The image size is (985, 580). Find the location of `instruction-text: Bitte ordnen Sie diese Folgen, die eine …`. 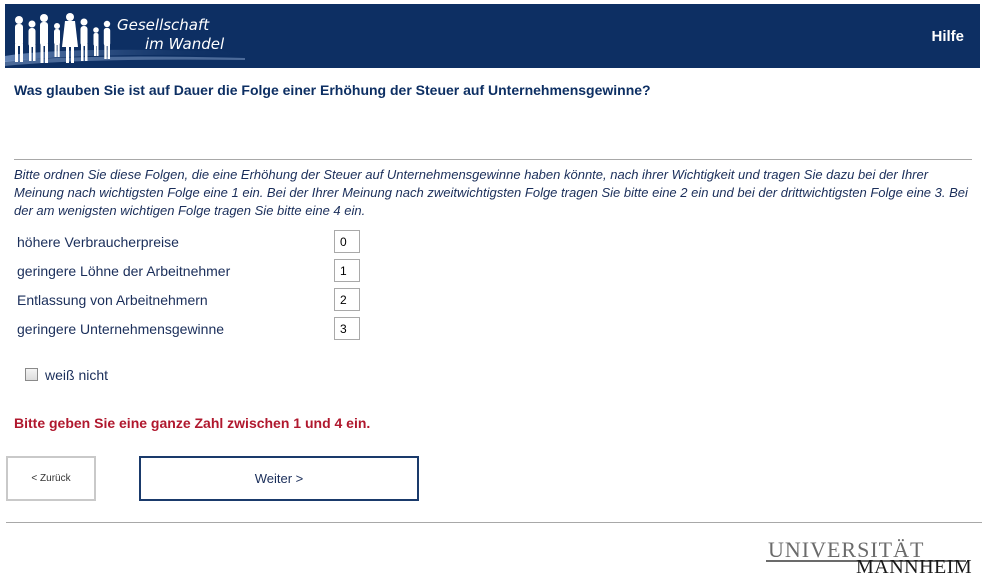

instruction-text: Bitte ordnen Sie diese Folgen, die eine … is located at coordinates (491, 192).